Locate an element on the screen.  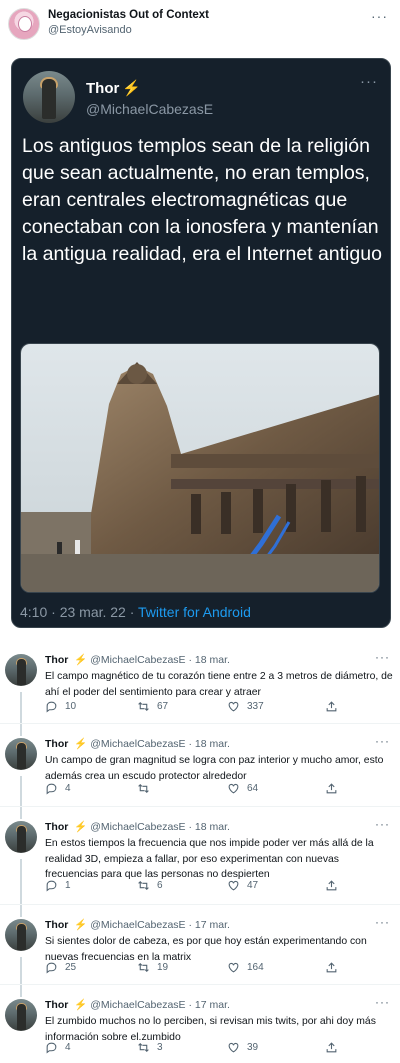
quoted-author-name: Thor ⚡ is located at coordinates (113, 88).